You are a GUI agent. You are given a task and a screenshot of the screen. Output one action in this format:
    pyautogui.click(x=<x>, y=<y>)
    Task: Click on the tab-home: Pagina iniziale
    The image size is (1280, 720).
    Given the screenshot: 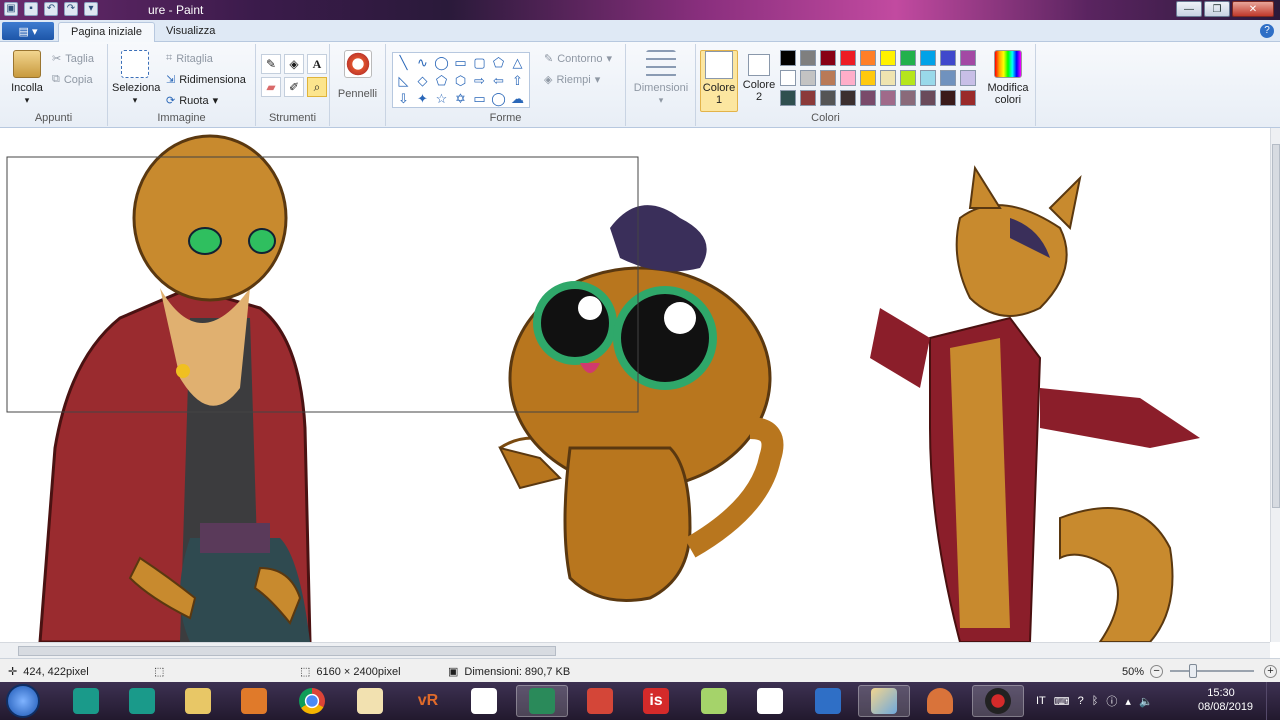 What is the action you would take?
    pyautogui.click(x=106, y=32)
    